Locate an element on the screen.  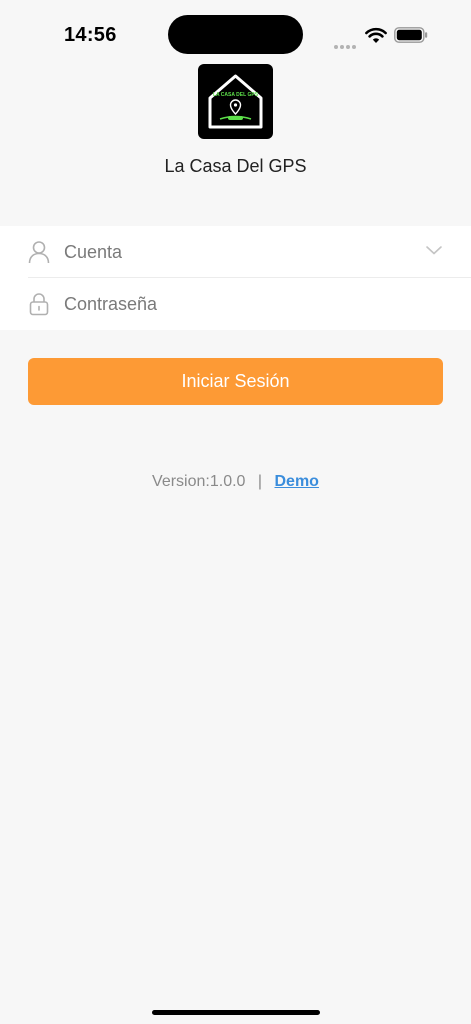
house-gps-logo-icon: LA CASA DEL GPS is located at coordinates (235, 101).